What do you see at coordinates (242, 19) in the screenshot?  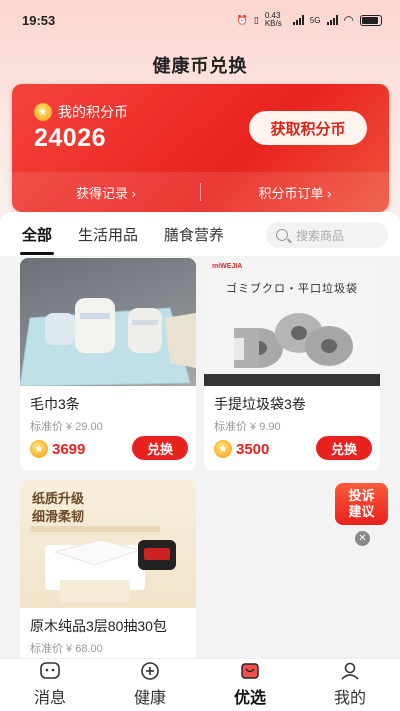 I see `alarm-icon: ⏰` at bounding box center [242, 19].